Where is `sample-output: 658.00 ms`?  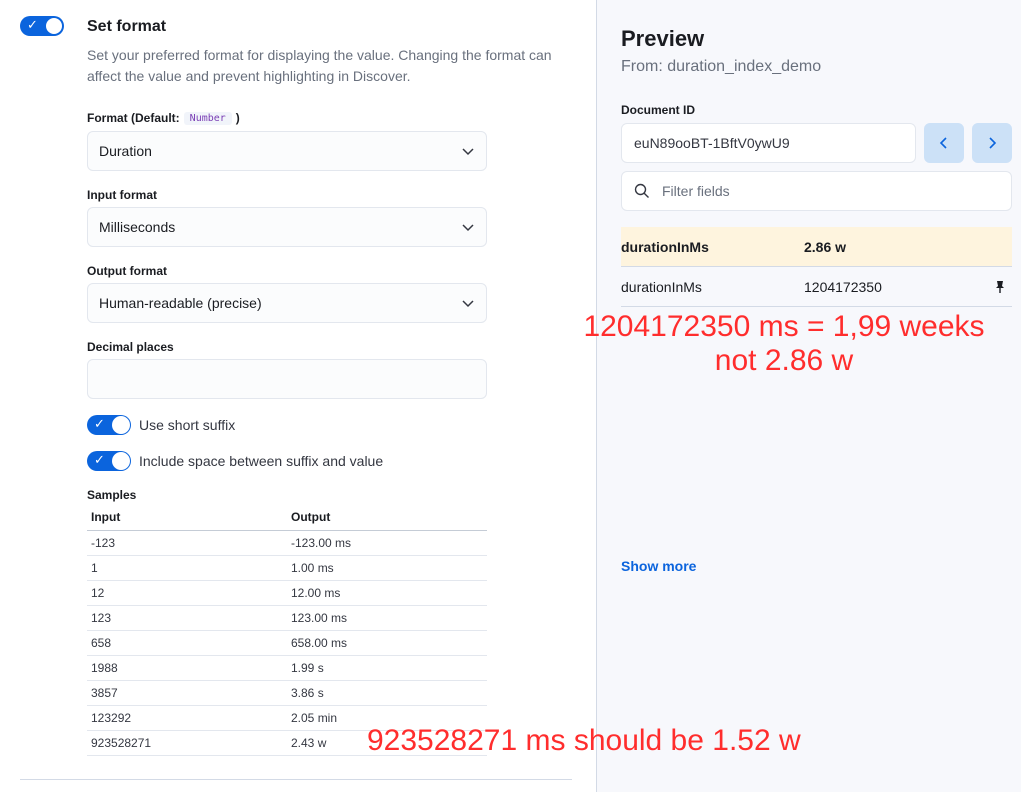
sample-output: 658.00 ms is located at coordinates (387, 643).